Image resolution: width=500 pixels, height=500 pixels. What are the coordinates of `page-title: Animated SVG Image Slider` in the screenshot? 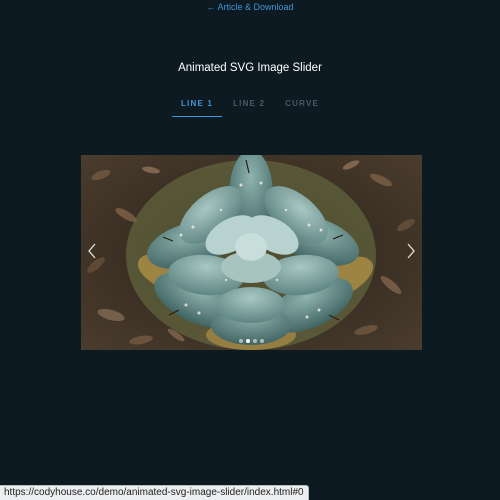 It's located at (250, 68).